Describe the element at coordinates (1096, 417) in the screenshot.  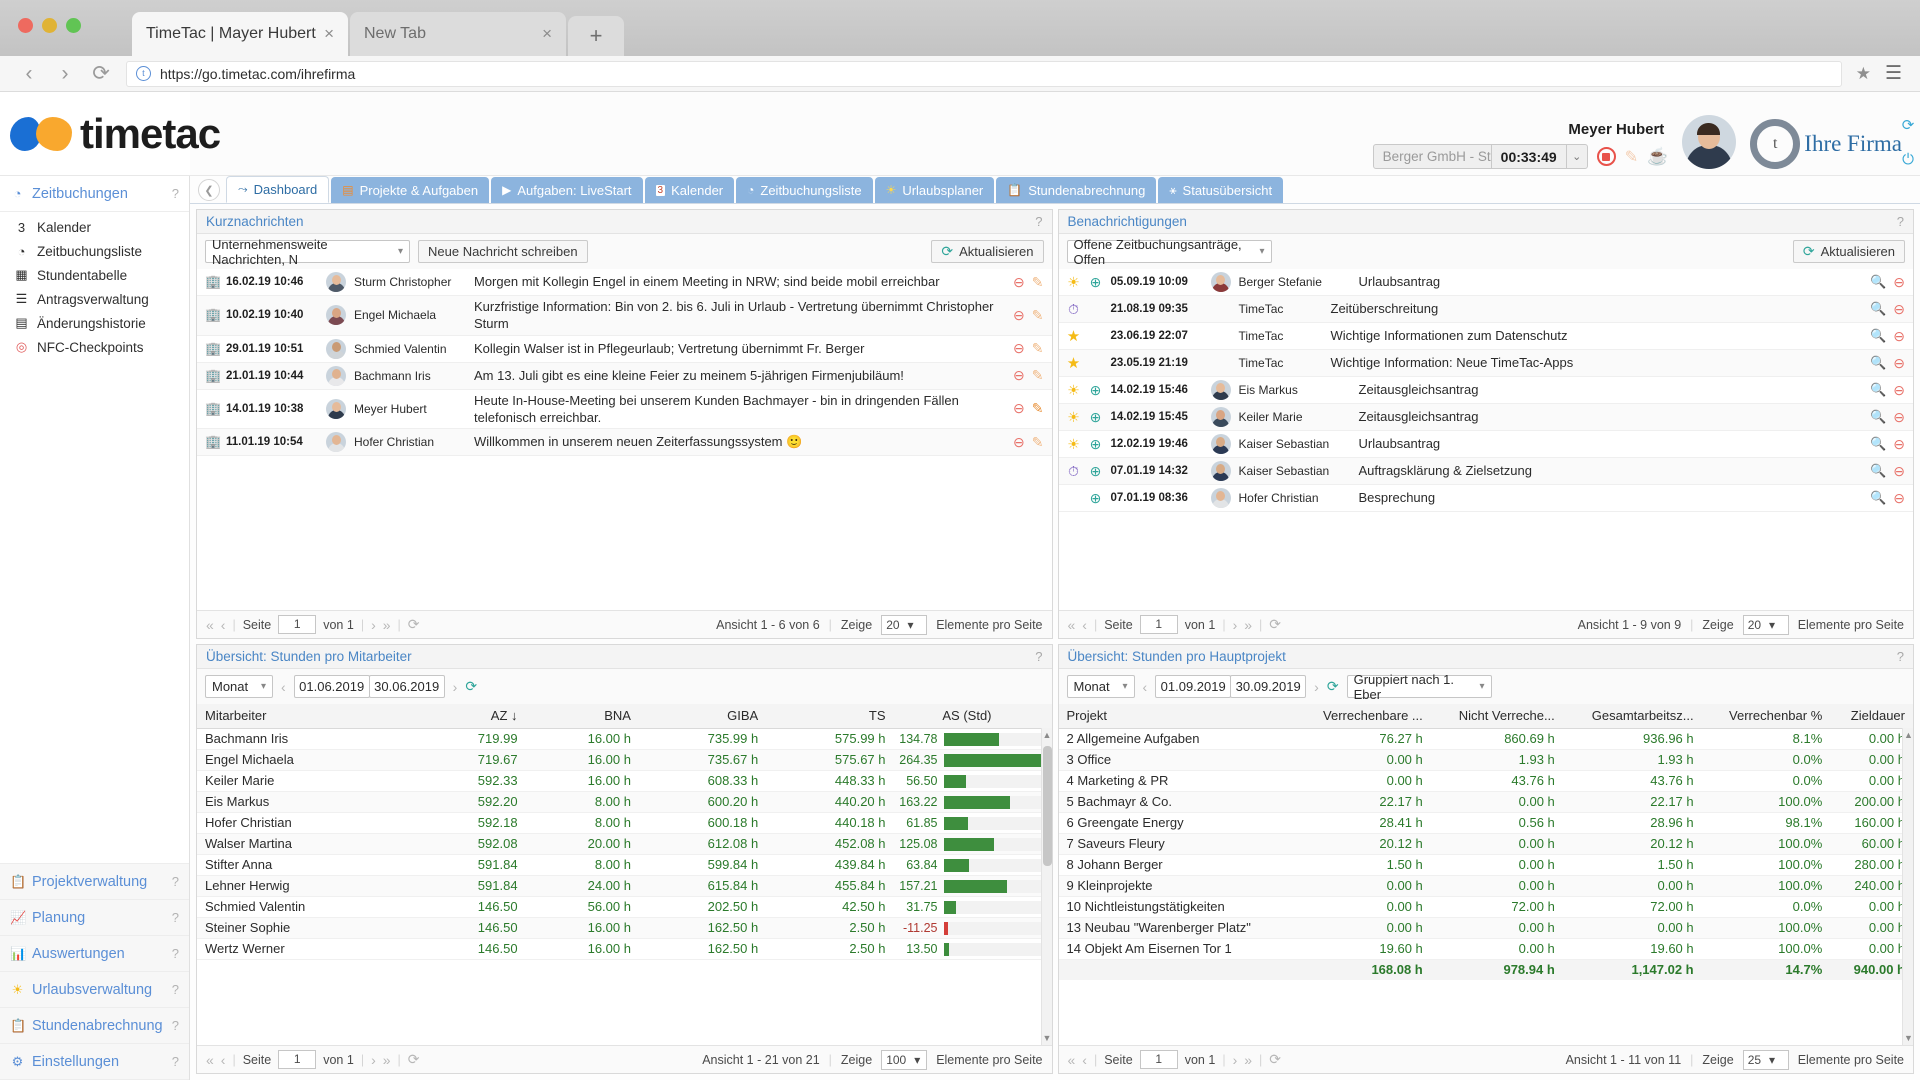
I see `add-icon: ⊕` at that location.